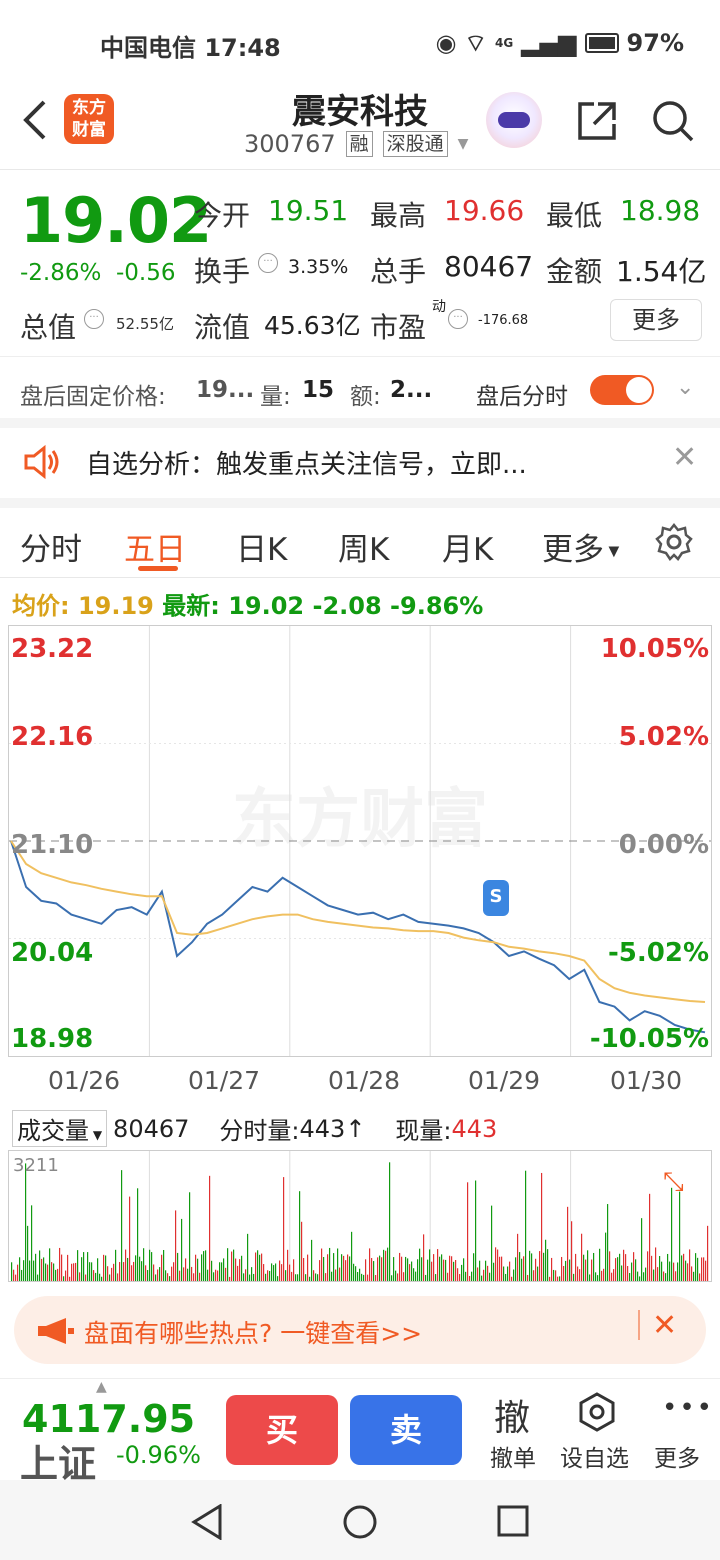 This screenshot has height=1560, width=720. I want to click on volume-selector: 成交量 ▼, so click(60, 1128).